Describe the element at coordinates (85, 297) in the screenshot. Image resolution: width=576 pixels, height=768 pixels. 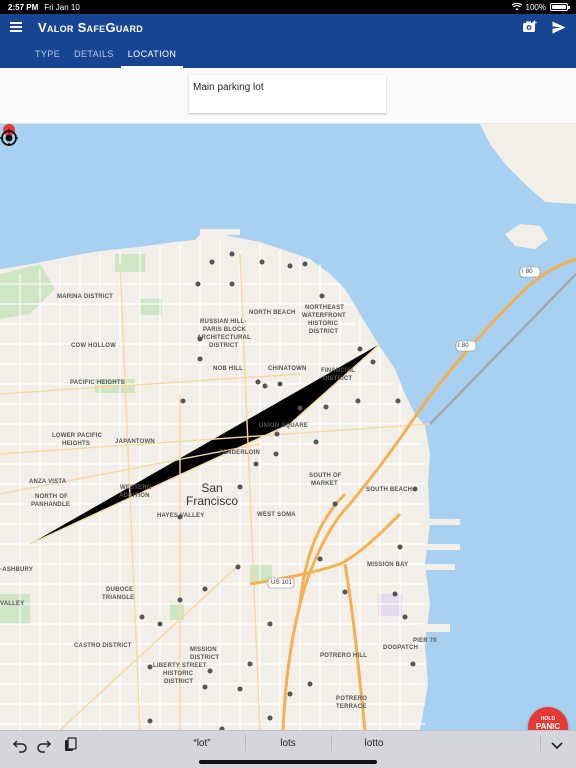
I see `district-label: MARINA DISTRICT` at that location.